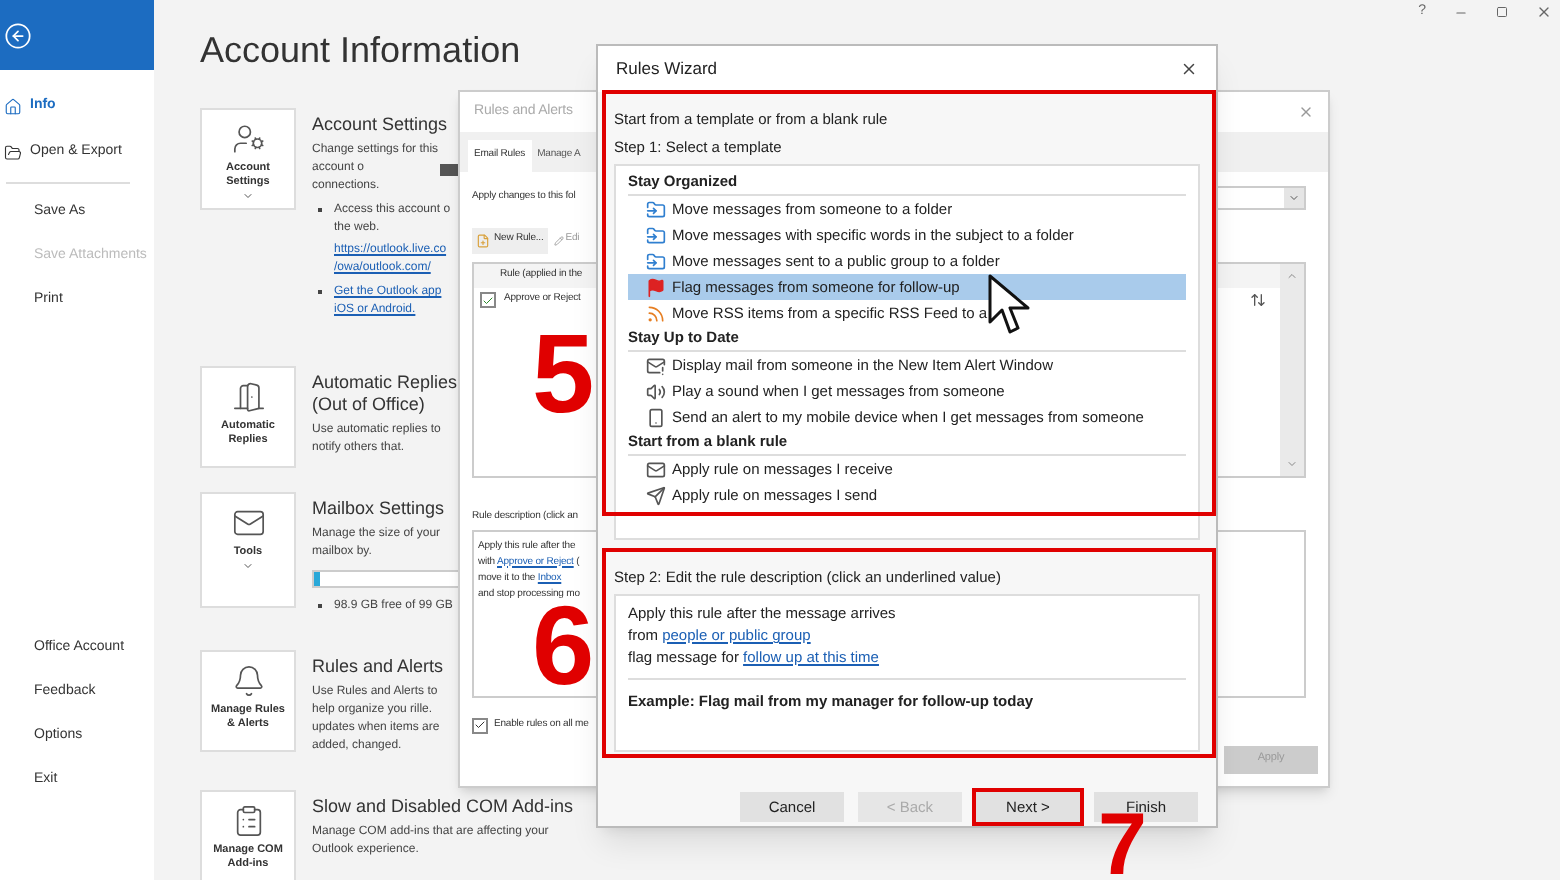  Describe the element at coordinates (380, 125) in the screenshot. I see `section-title: Account Settings` at that location.